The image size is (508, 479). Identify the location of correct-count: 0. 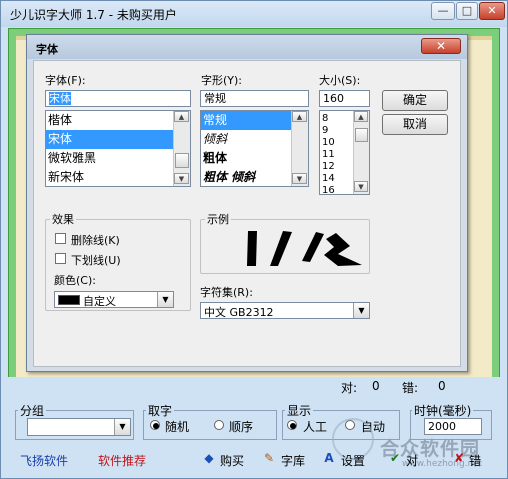
(376, 386).